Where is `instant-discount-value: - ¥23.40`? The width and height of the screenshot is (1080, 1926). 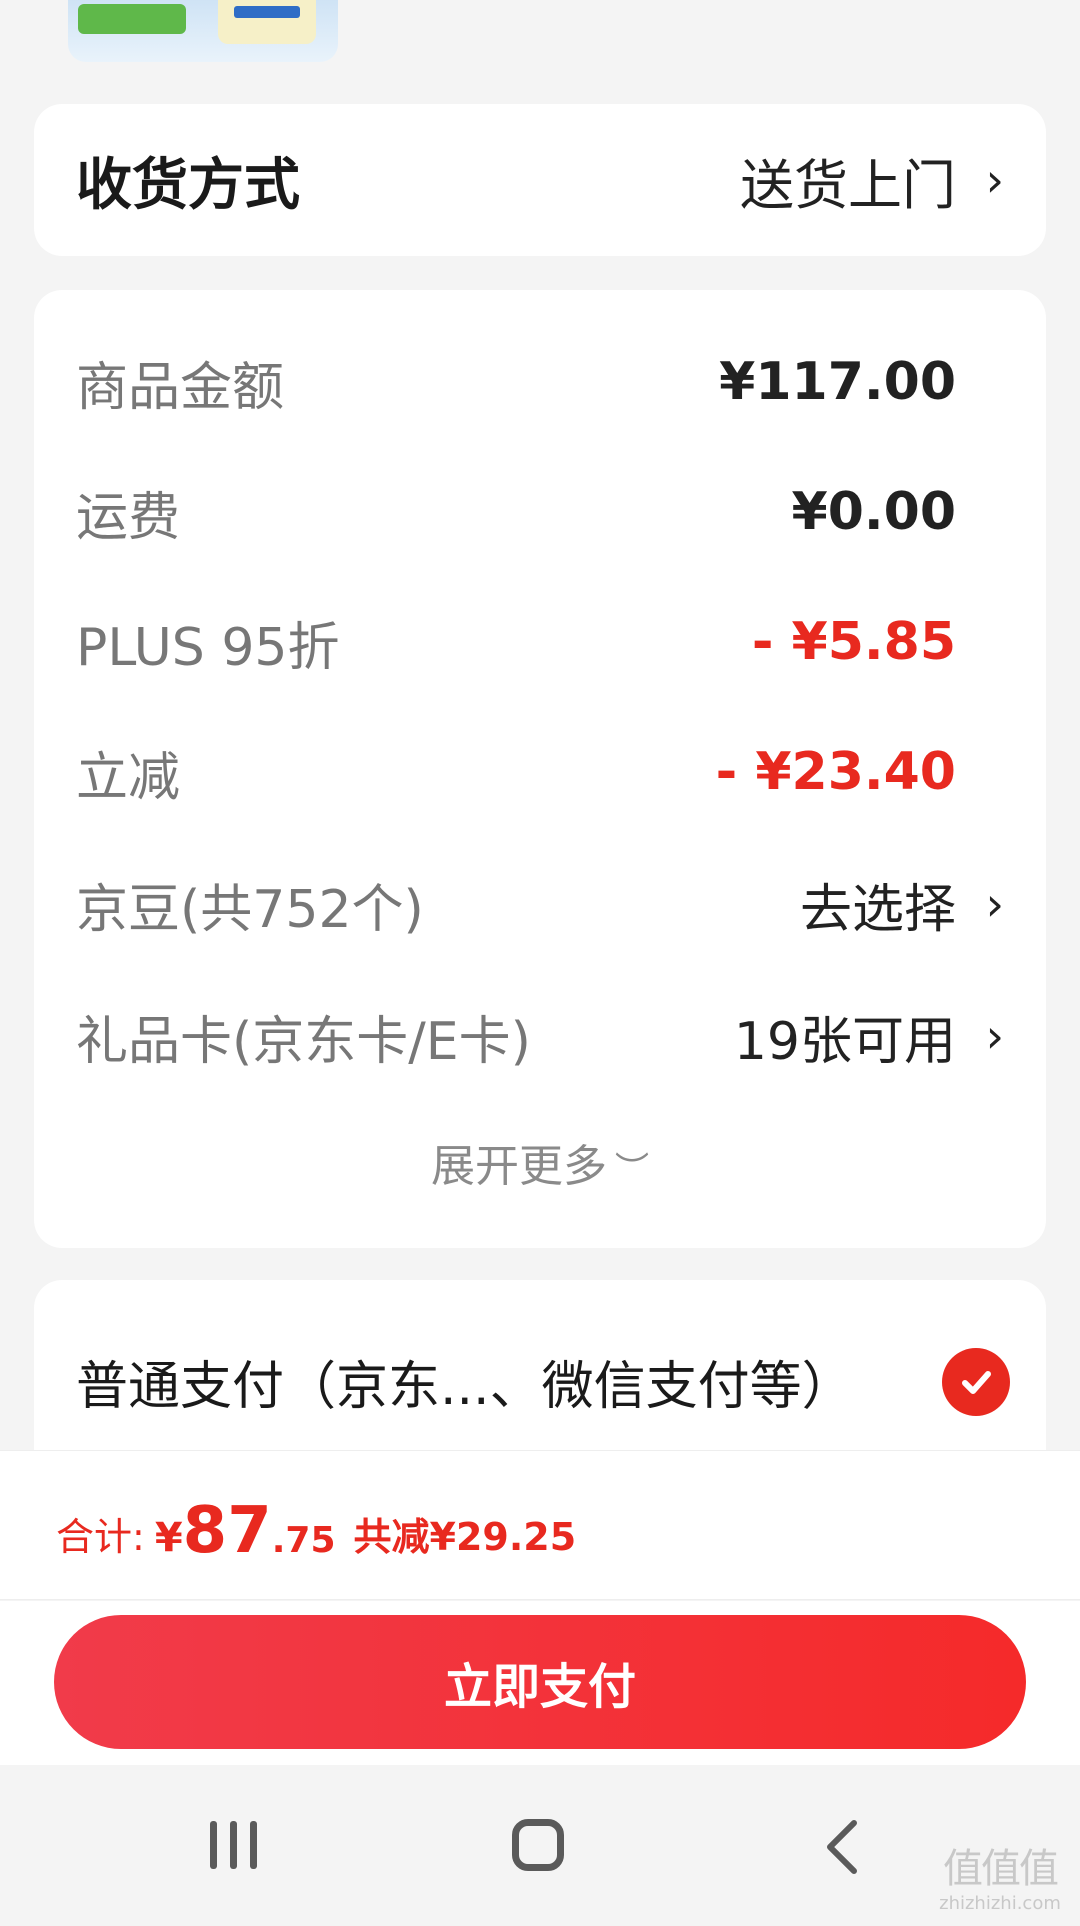 instant-discount-value: - ¥23.40 is located at coordinates (835, 772).